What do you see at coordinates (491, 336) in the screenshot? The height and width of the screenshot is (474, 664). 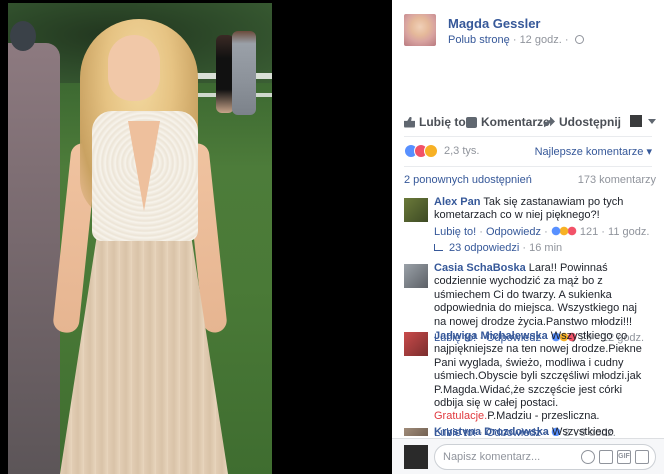 I see `commenter-name: Jadwiga Michałewska` at bounding box center [491, 336].